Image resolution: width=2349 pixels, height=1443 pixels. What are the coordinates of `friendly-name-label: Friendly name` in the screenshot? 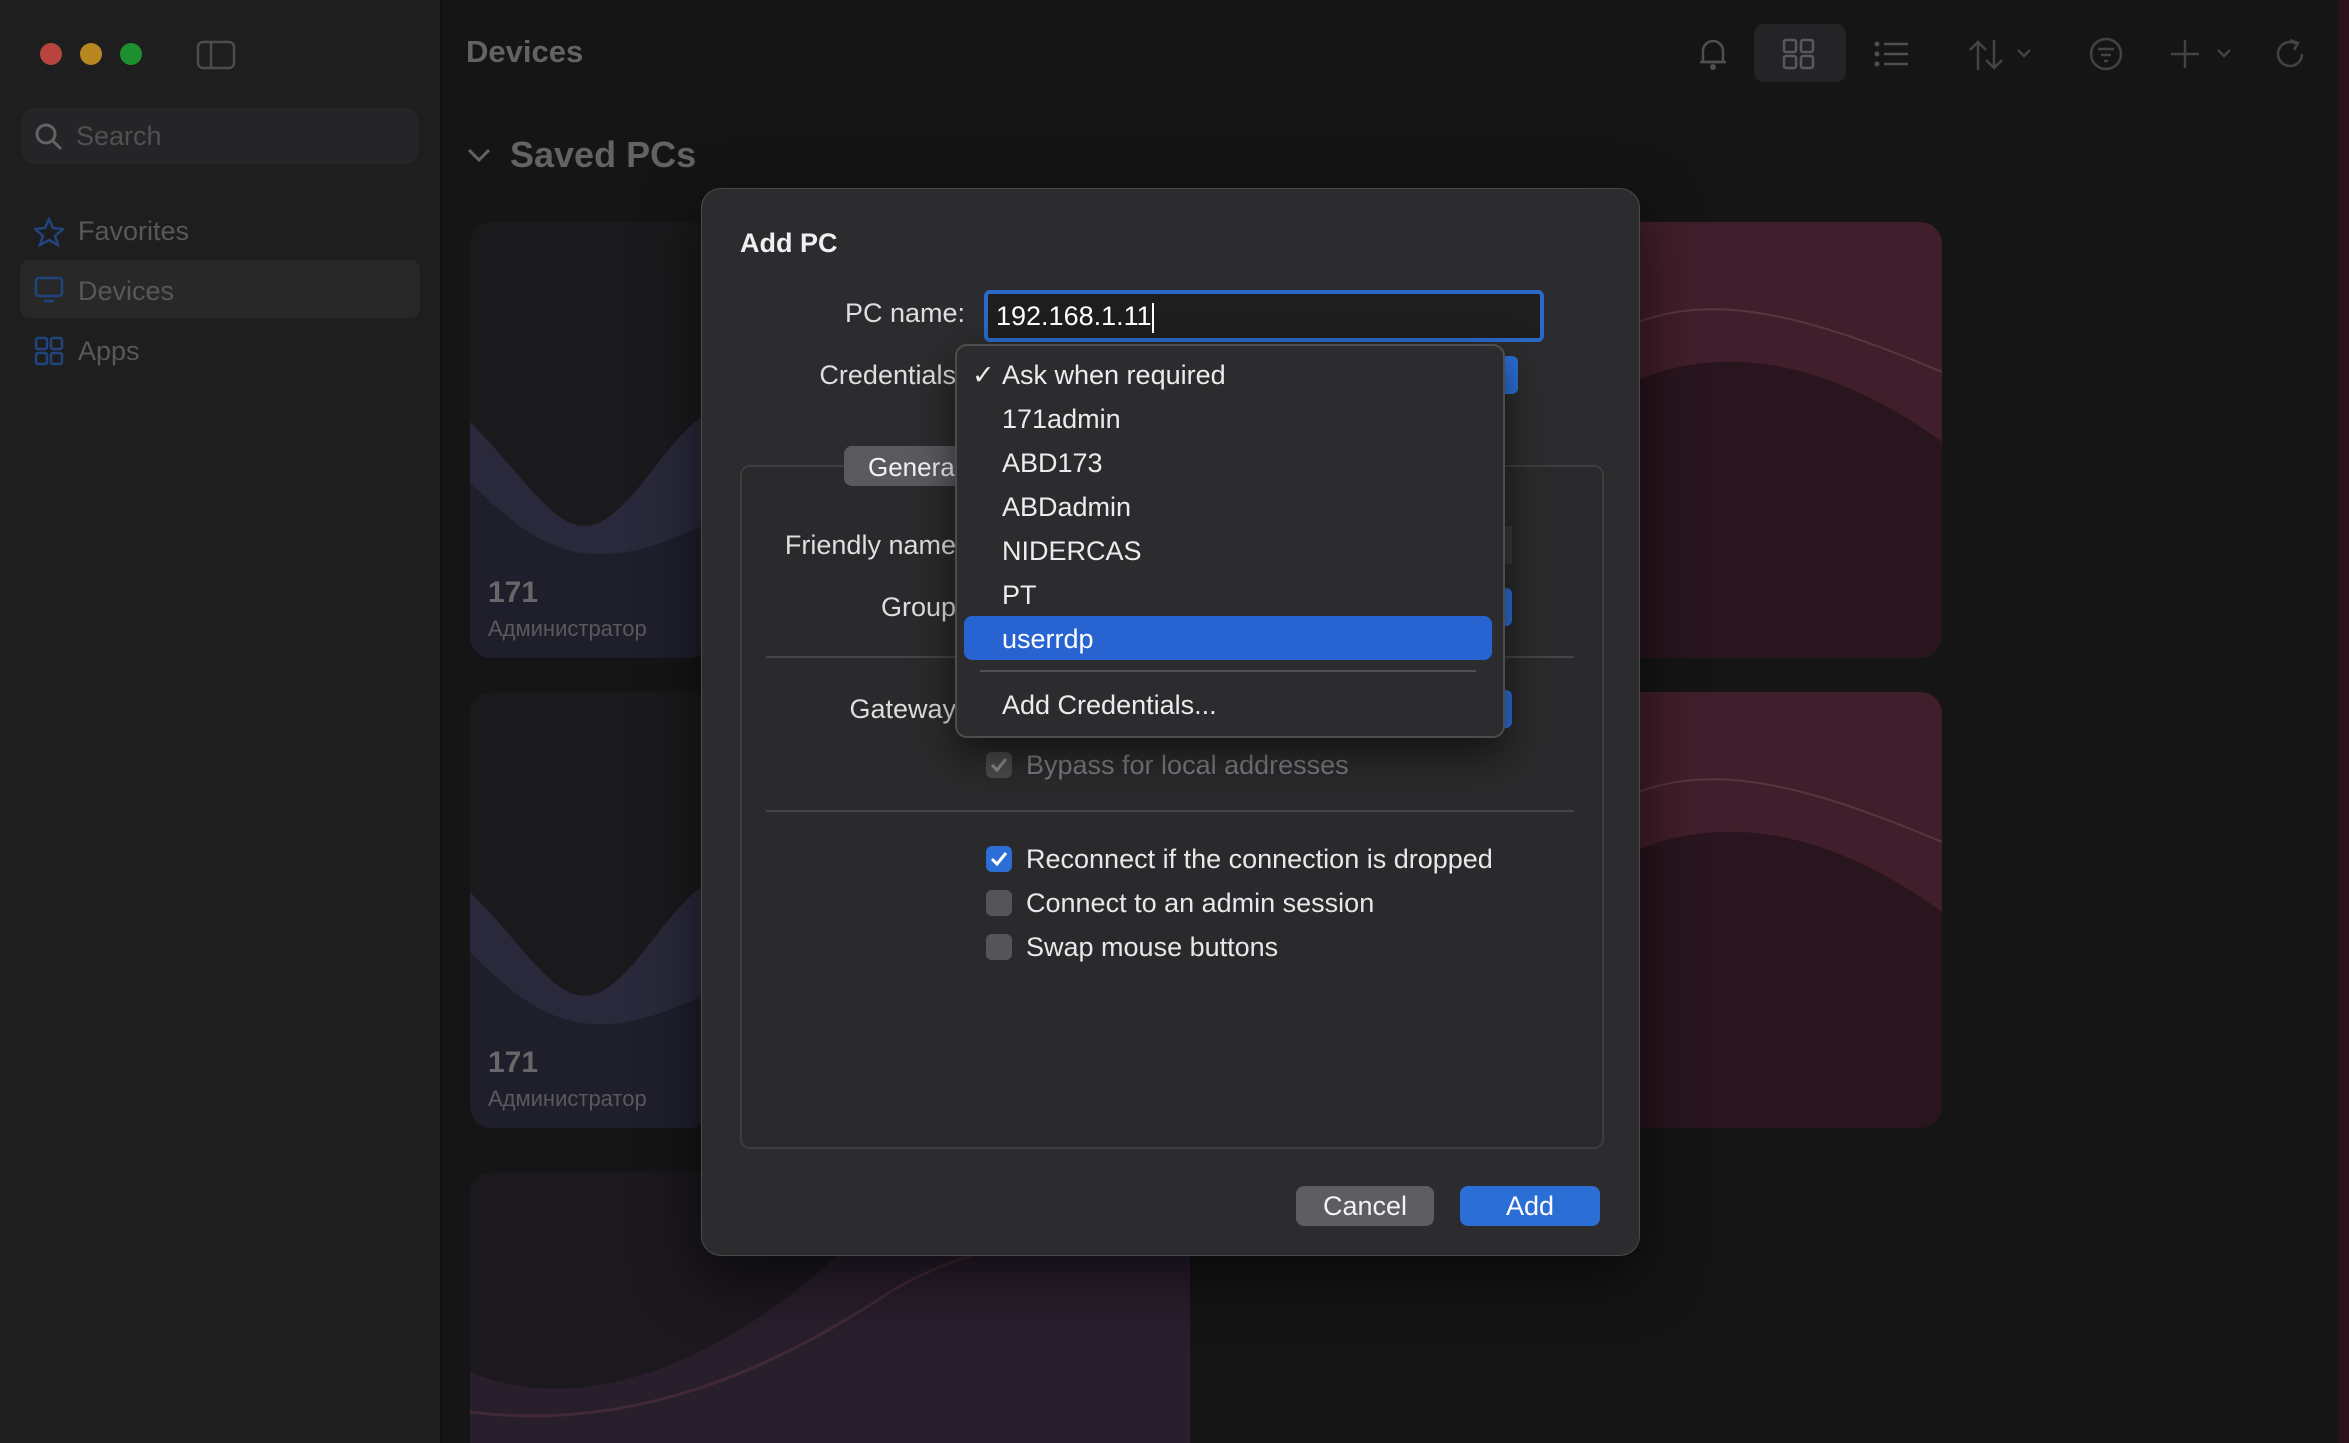 It's located at (870, 545).